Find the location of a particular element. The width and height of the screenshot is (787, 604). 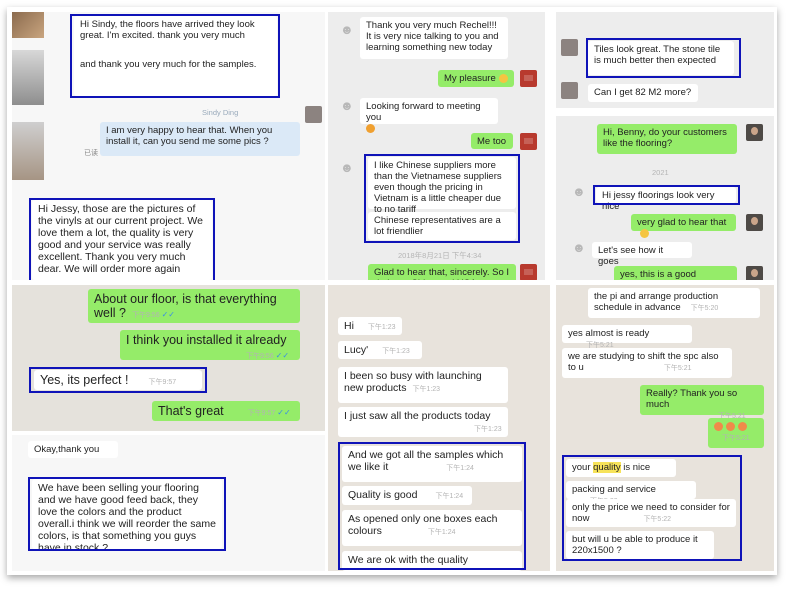

message-bubble: Let's see how it goes is located at coordinates (642, 254).